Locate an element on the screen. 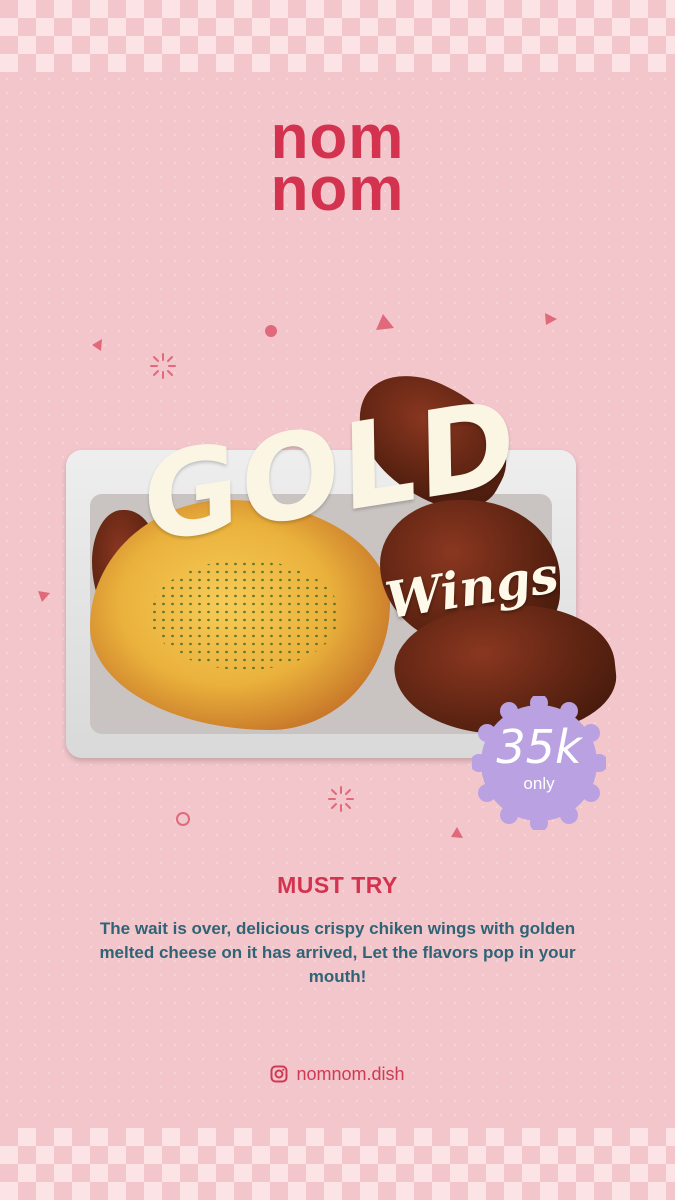 The height and width of the screenshot is (1200, 675). checker-border-bottom is located at coordinates (337, 1164).